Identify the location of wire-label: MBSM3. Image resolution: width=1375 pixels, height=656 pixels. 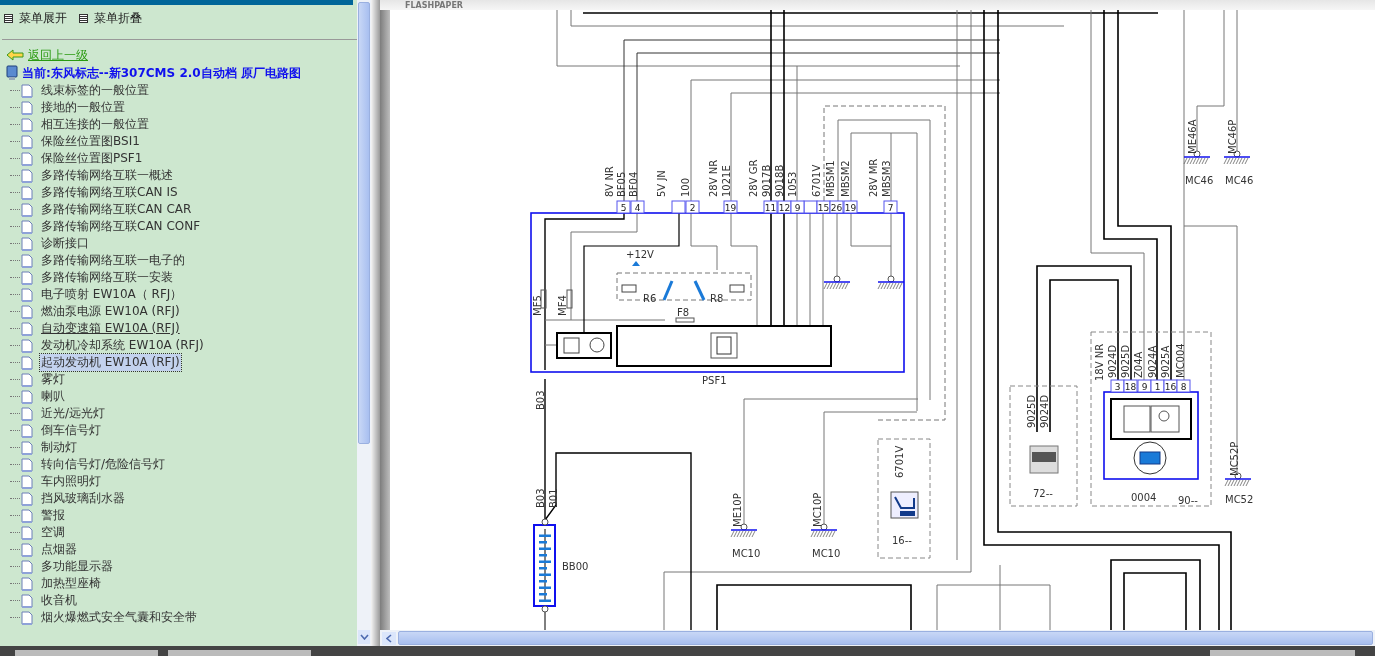
(886, 178).